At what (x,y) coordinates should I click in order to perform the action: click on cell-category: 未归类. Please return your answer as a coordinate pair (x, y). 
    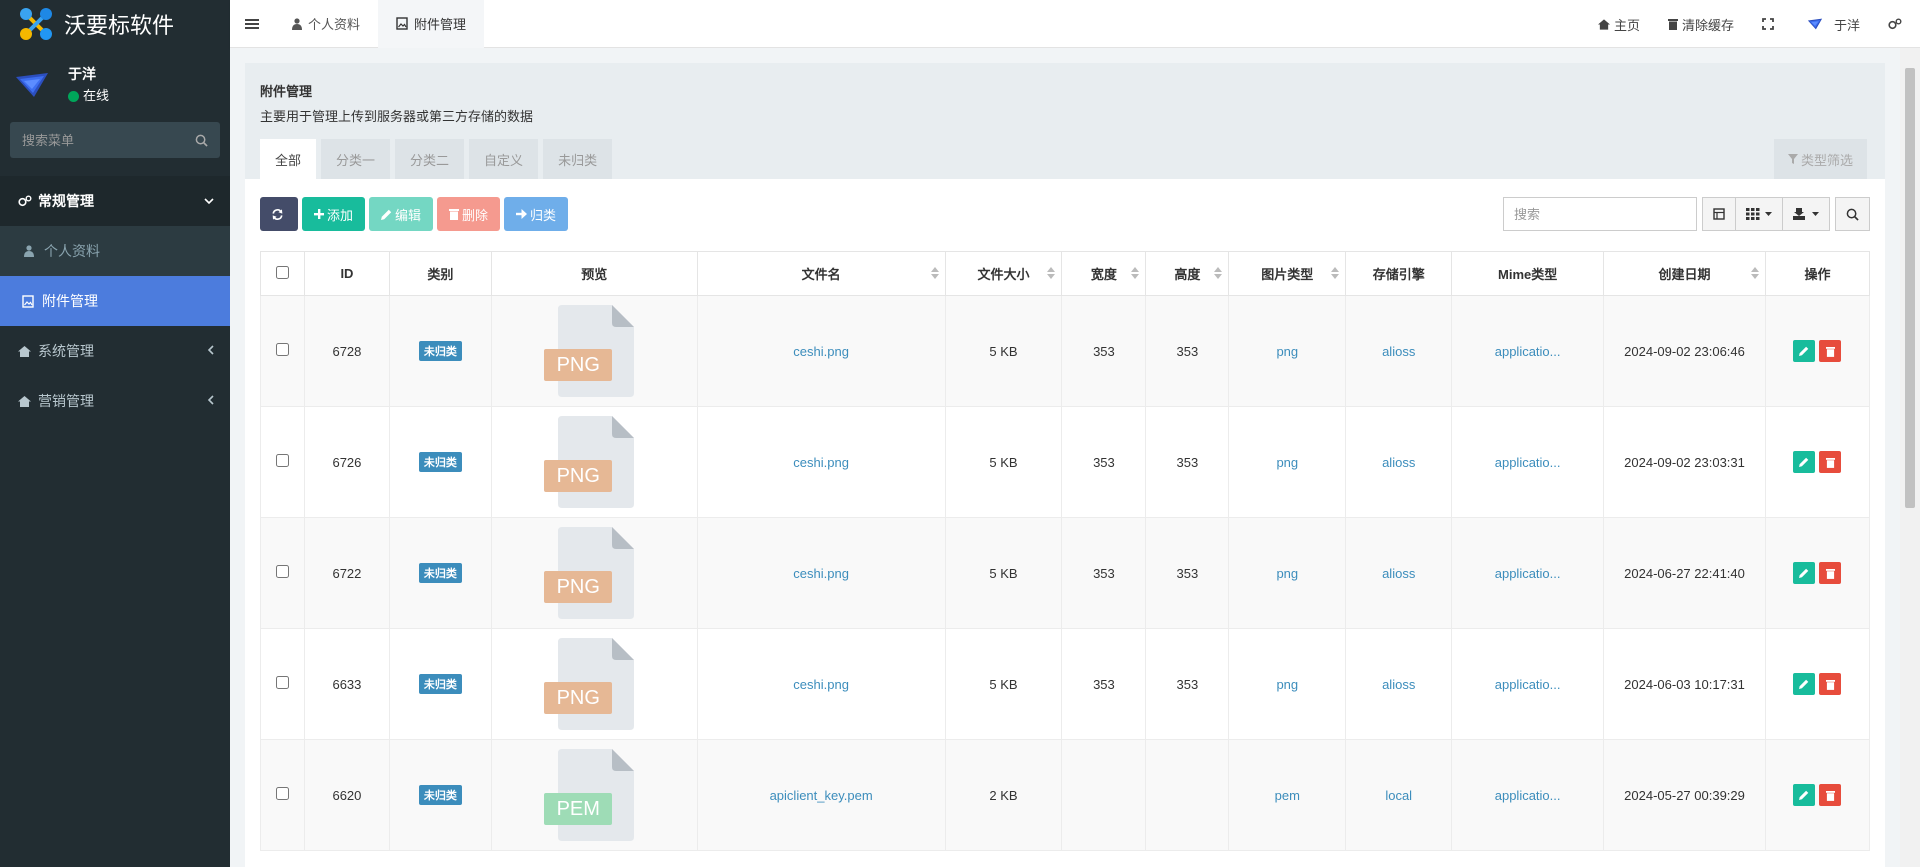
    Looking at the image, I should click on (440, 351).